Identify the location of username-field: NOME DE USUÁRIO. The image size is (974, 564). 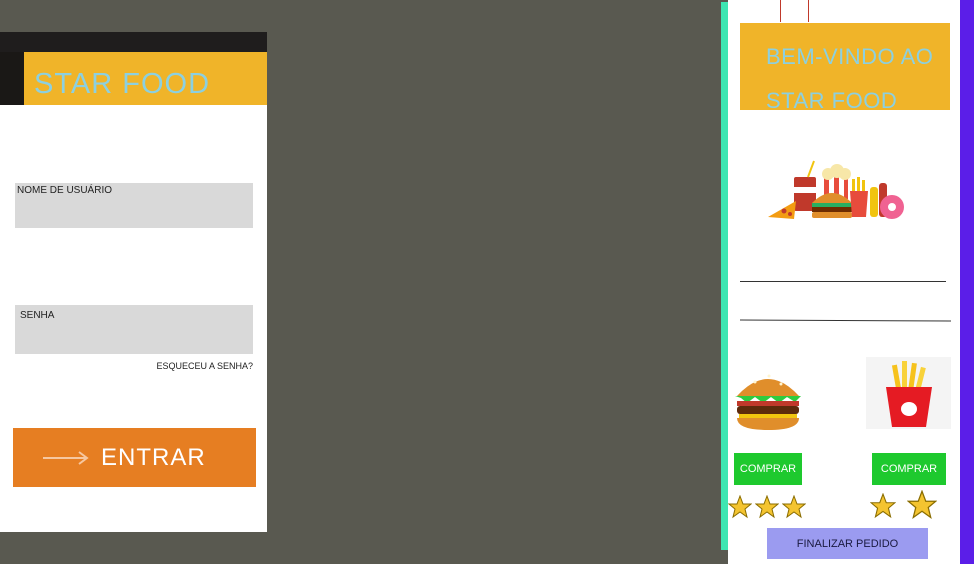
(134, 205).